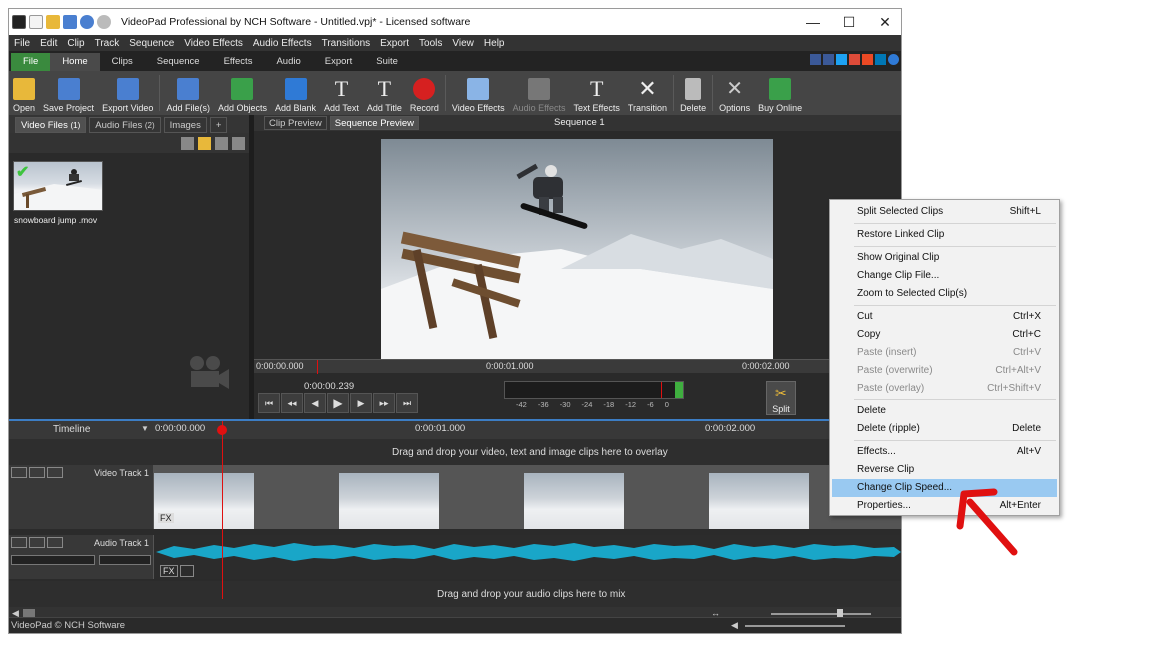  What do you see at coordinates (238, 62) in the screenshot?
I see `tab-effects: Effects` at bounding box center [238, 62].